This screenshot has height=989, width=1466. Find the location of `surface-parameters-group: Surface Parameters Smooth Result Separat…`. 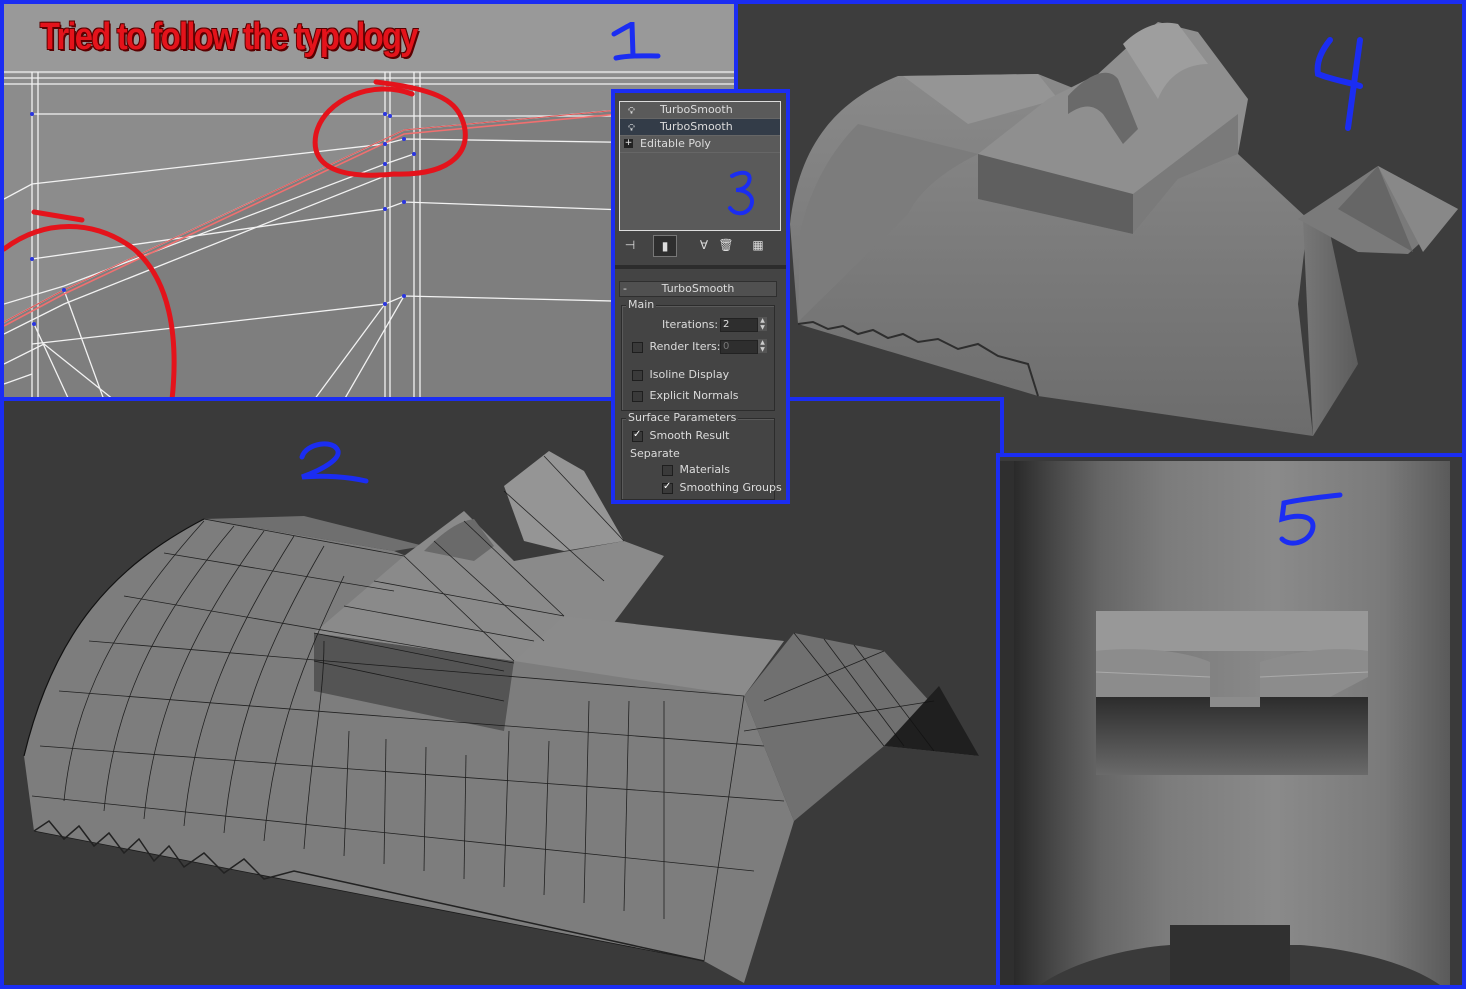

surface-parameters-group: Surface Parameters Smooth Result Separat… is located at coordinates (701, 455).